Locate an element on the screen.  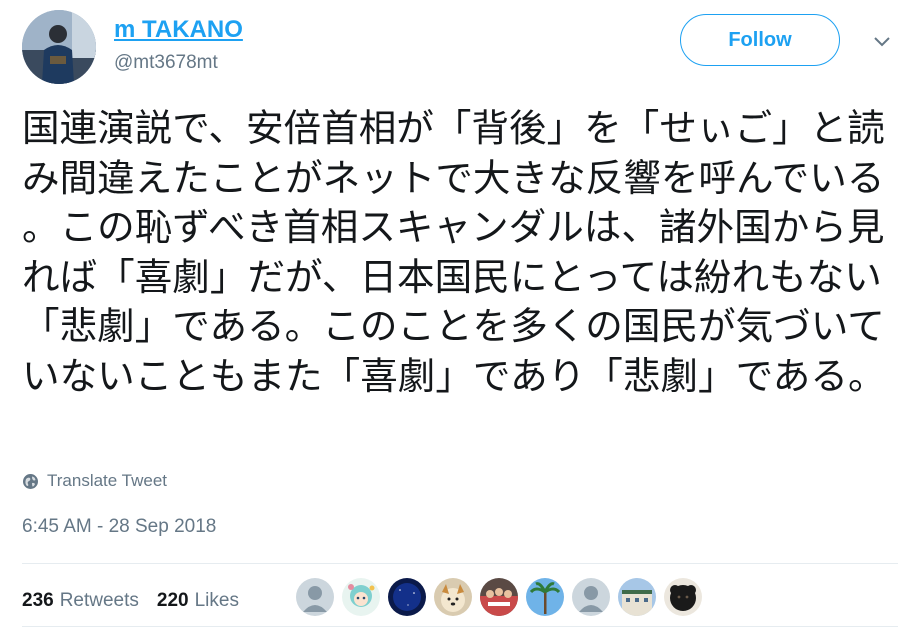
retweets-label: Retweets is located at coordinates (99, 600).